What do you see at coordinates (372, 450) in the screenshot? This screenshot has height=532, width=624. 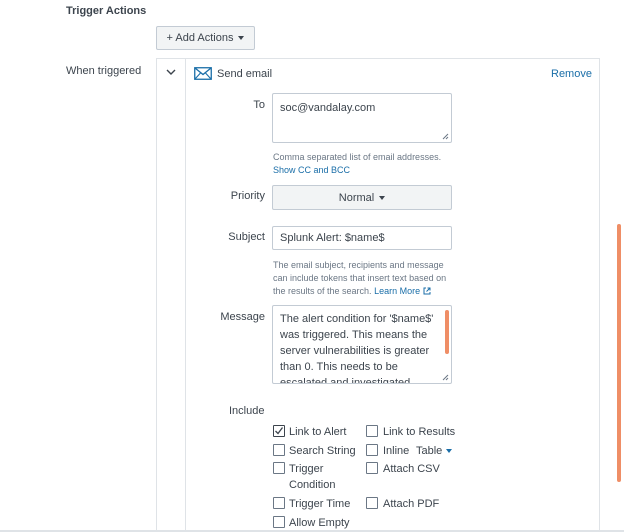 I see `inline-checkbox` at bounding box center [372, 450].